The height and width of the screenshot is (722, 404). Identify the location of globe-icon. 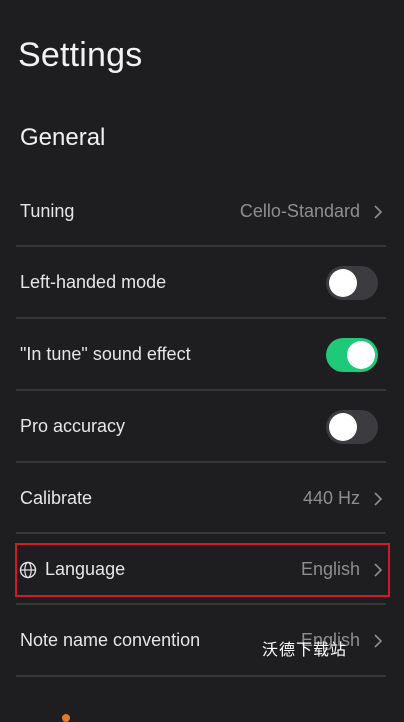
(28, 569).